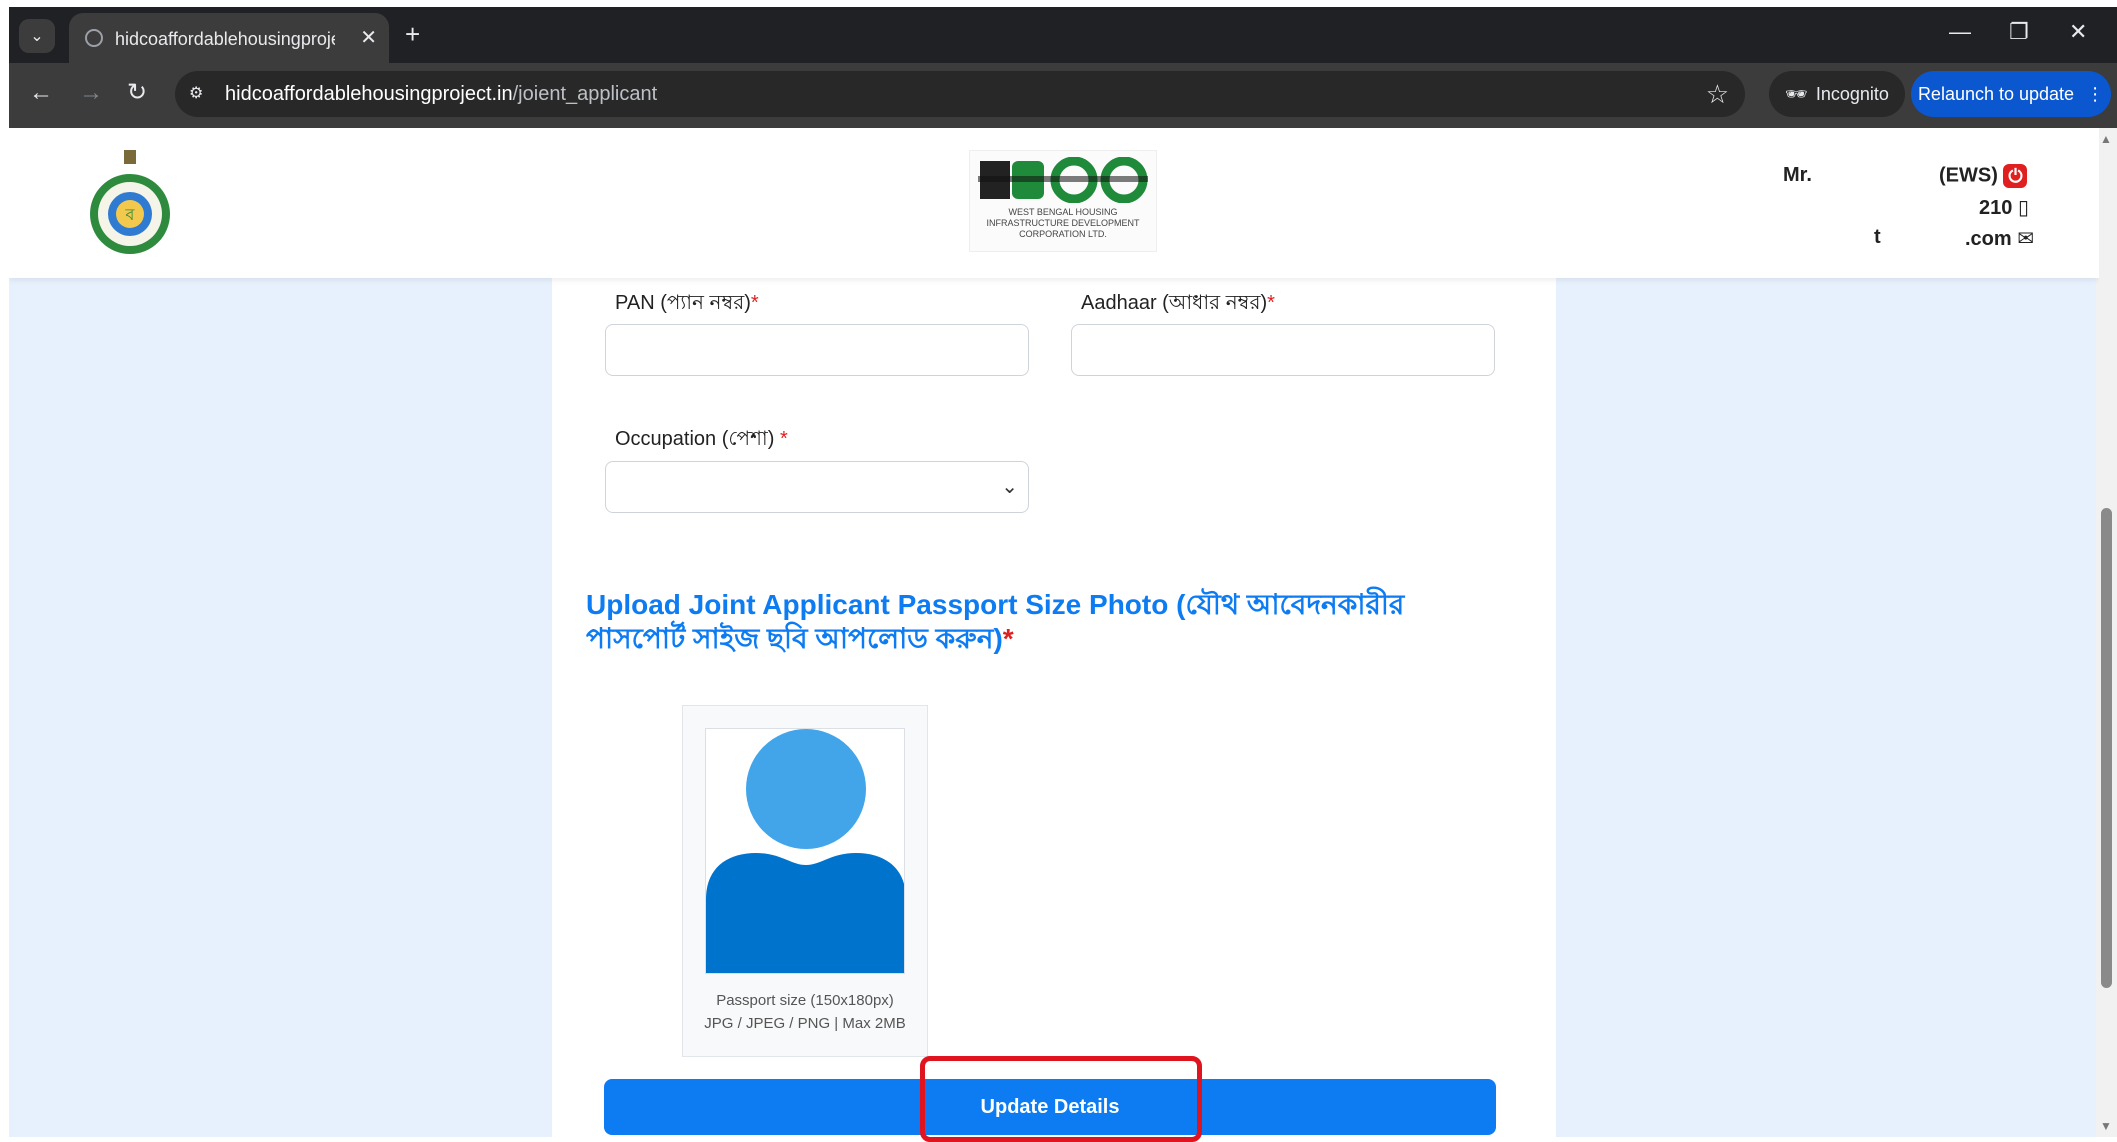 The height and width of the screenshot is (1142, 2117). I want to click on scroll-up-icon: ▲, so click(2106, 139).